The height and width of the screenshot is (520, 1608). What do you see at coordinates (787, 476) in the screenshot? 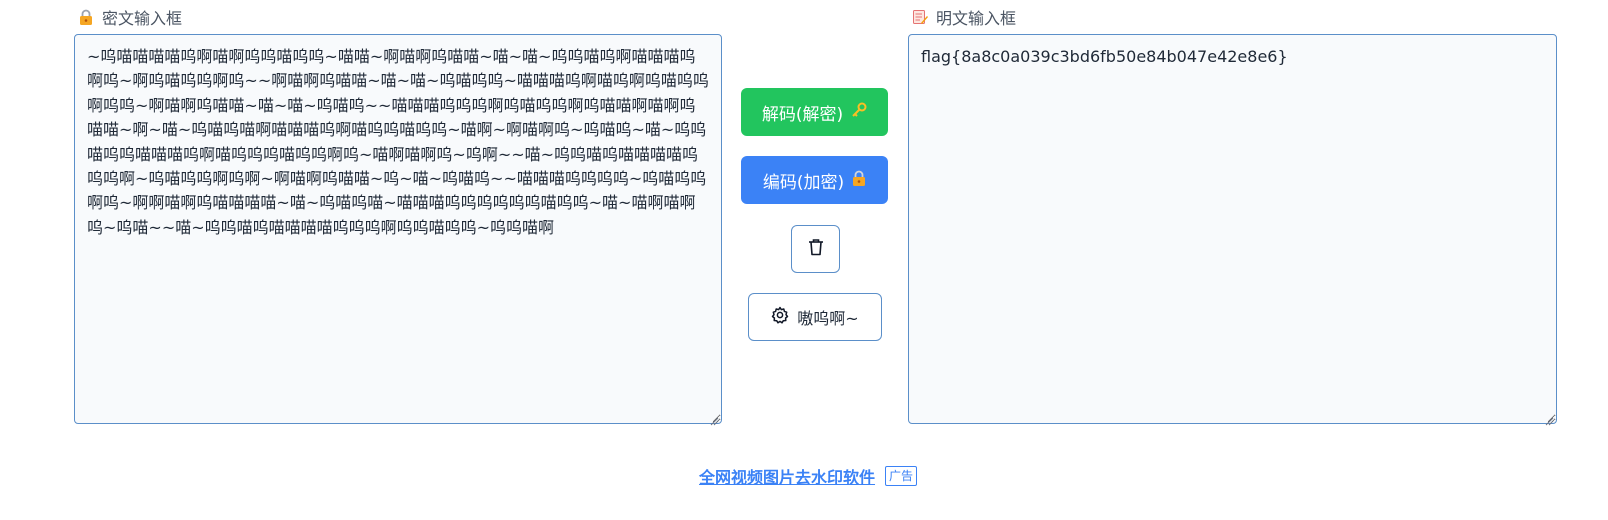
I see `ad-link: 全网视频图片去水印软件` at bounding box center [787, 476].